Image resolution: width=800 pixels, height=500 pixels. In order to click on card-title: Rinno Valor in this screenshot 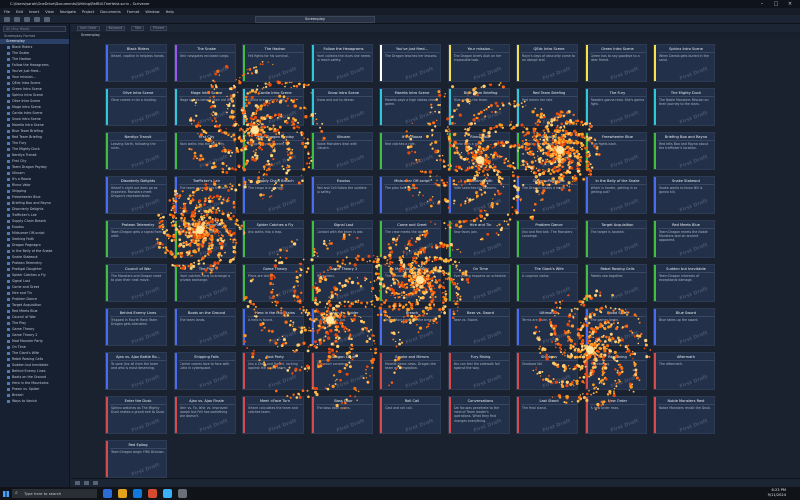, I will do `click(480, 138)`.